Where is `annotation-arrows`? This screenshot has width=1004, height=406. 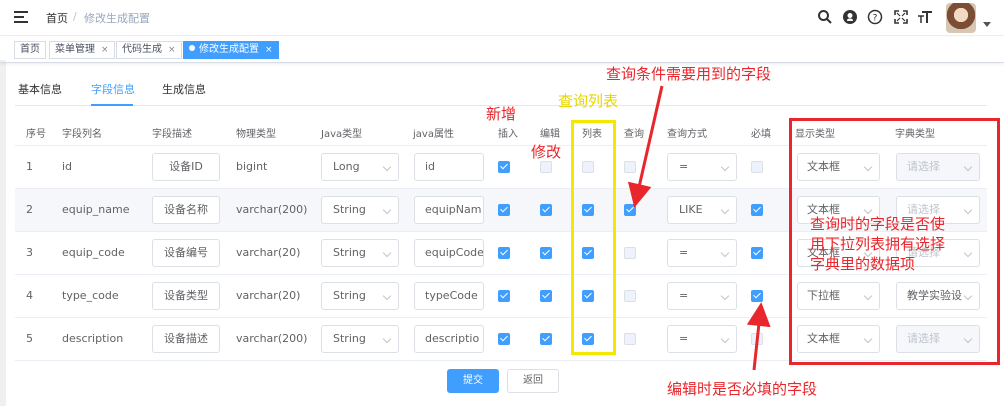
annotation-arrows is located at coordinates (699, 228).